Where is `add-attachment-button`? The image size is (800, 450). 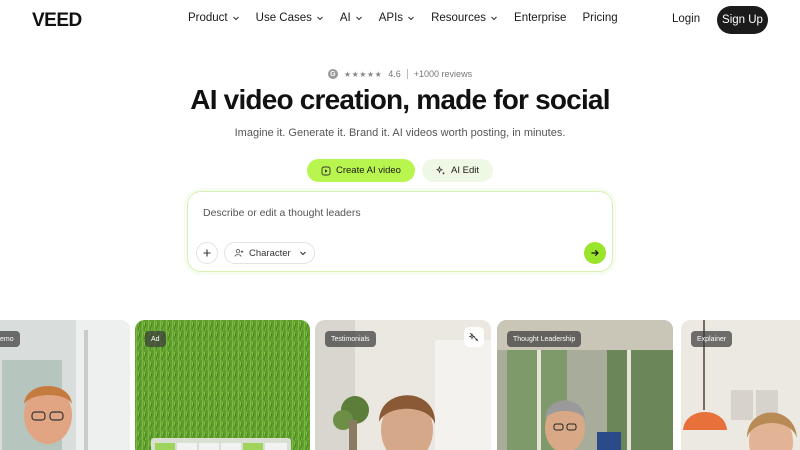 add-attachment-button is located at coordinates (207, 253).